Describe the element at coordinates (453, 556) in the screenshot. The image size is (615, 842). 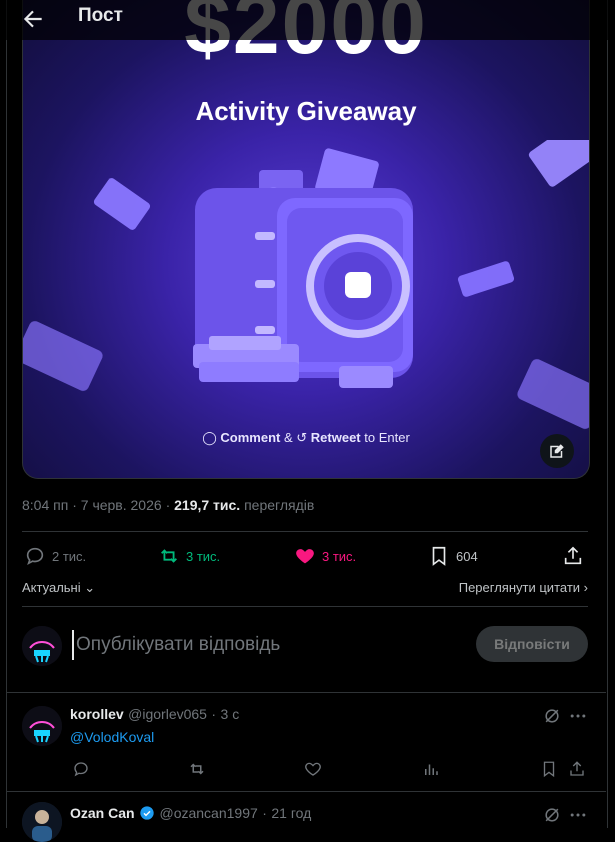
I see `bookmark-stat: 604` at that location.